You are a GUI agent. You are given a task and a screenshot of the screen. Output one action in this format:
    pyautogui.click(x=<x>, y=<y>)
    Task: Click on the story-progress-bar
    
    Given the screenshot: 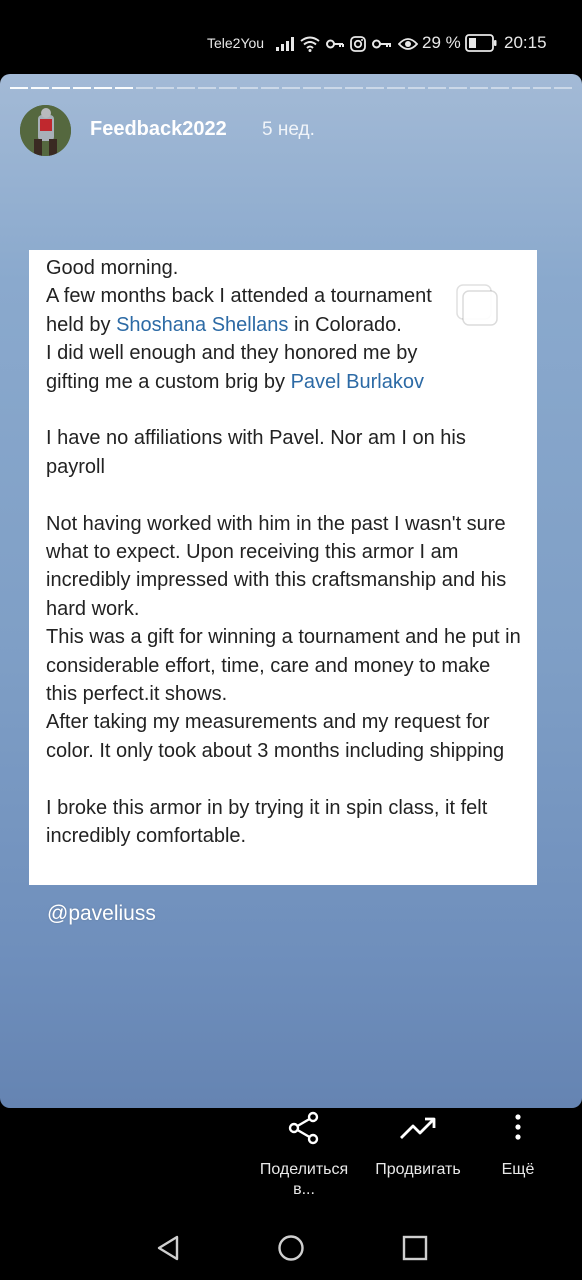 What is the action you would take?
    pyautogui.click(x=291, y=88)
    